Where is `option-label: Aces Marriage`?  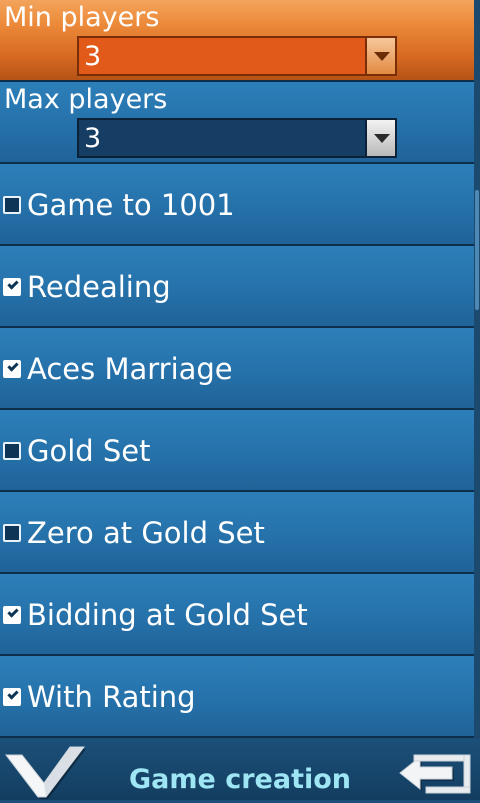 option-label: Aces Marriage is located at coordinates (130, 369).